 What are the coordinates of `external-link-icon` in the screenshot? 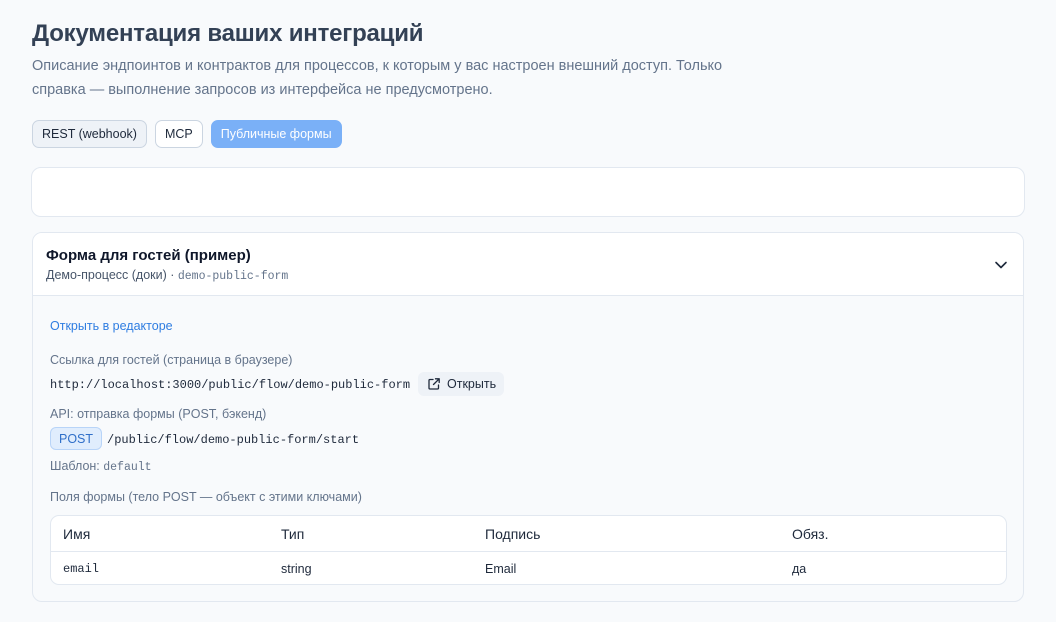 It's located at (434, 384).